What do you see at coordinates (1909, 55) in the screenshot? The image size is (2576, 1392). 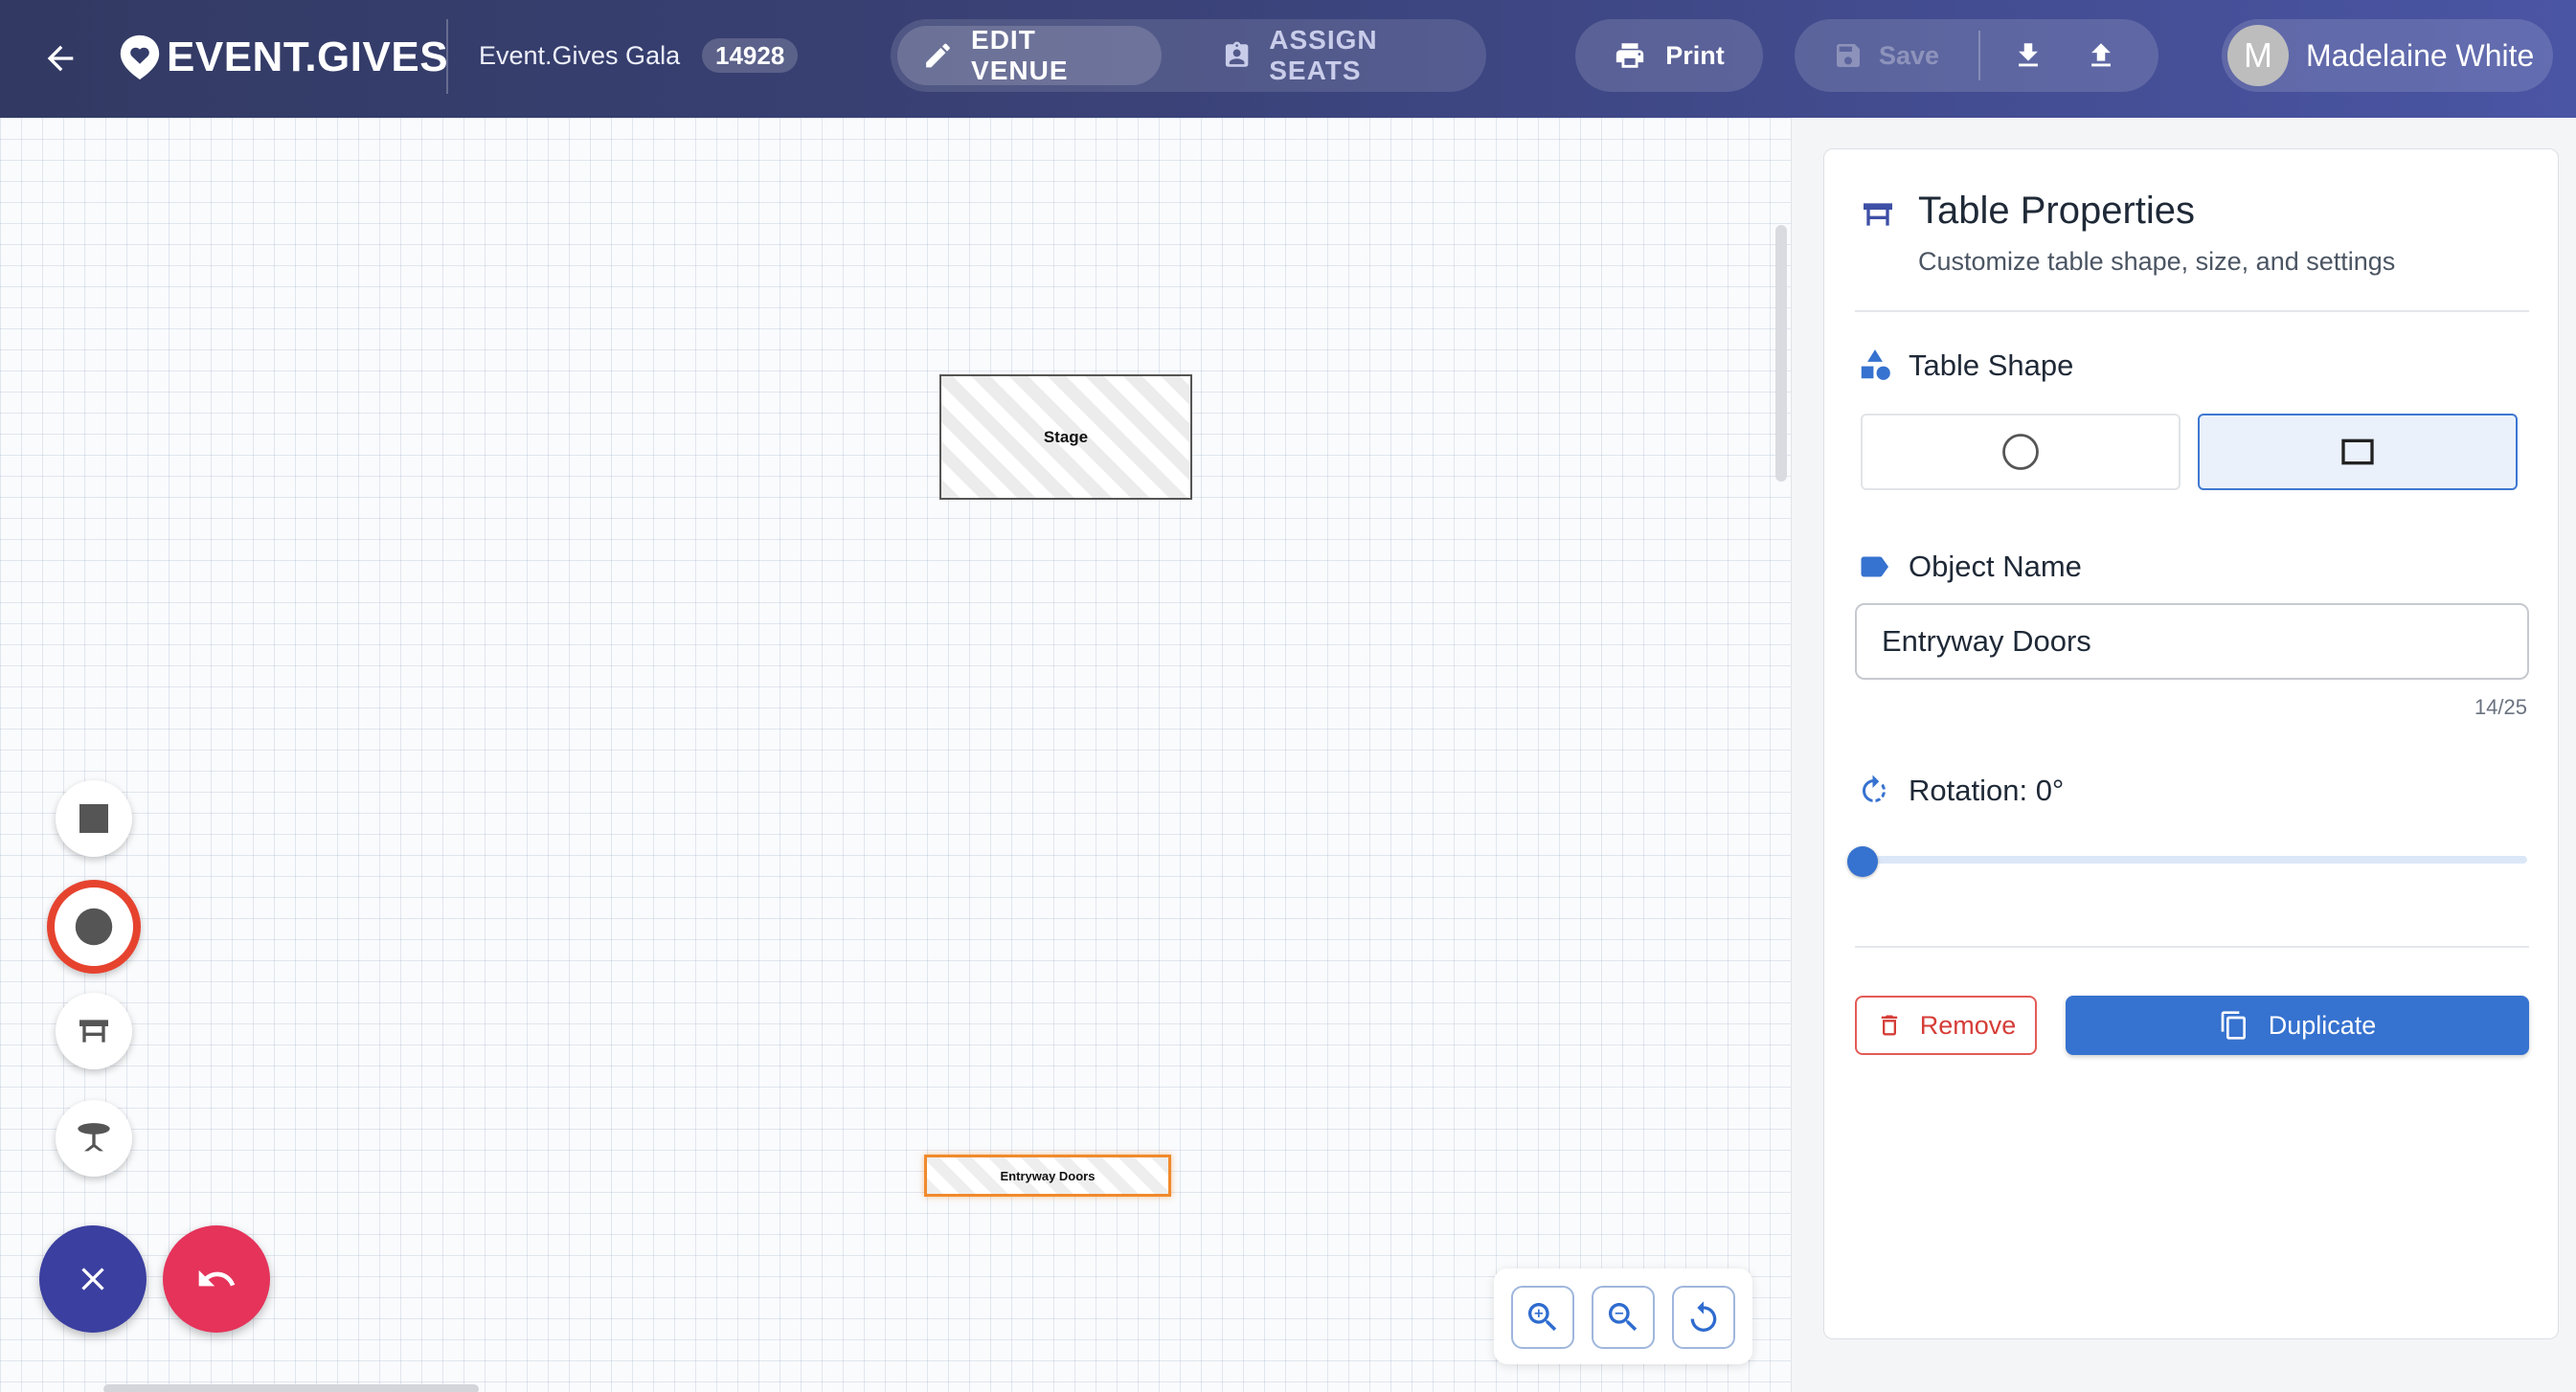 I see `save-label: Save` at bounding box center [1909, 55].